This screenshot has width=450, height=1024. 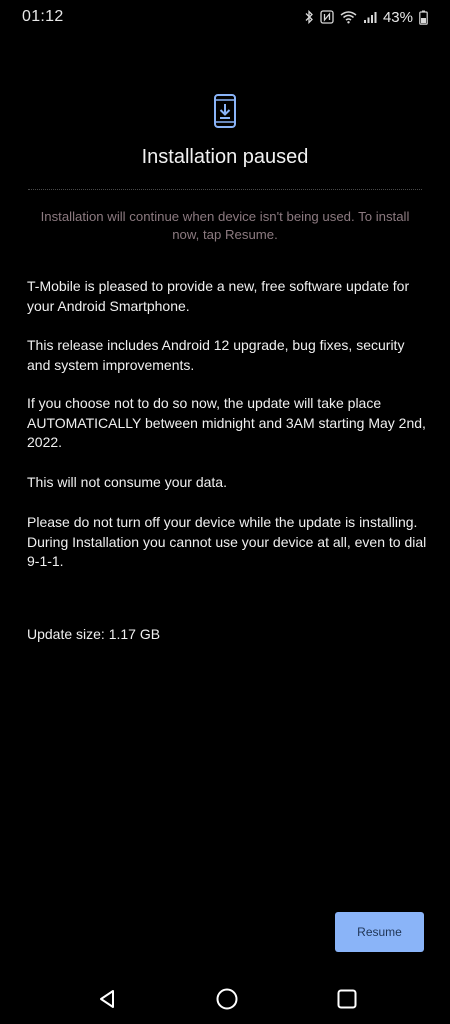 What do you see at coordinates (43, 16) in the screenshot?
I see `status-time: 01:12` at bounding box center [43, 16].